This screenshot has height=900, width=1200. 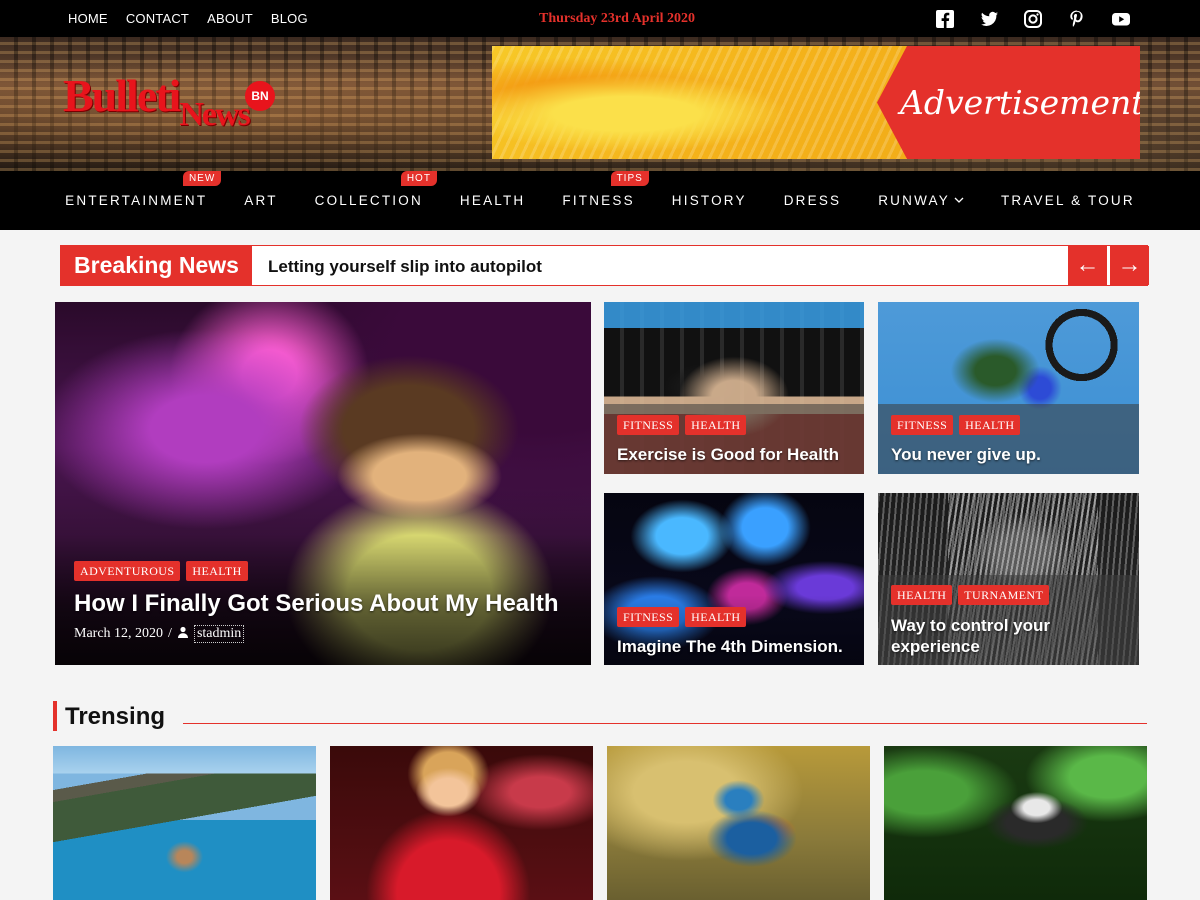 I want to click on nav-label: HEALTH, so click(x=492, y=200).